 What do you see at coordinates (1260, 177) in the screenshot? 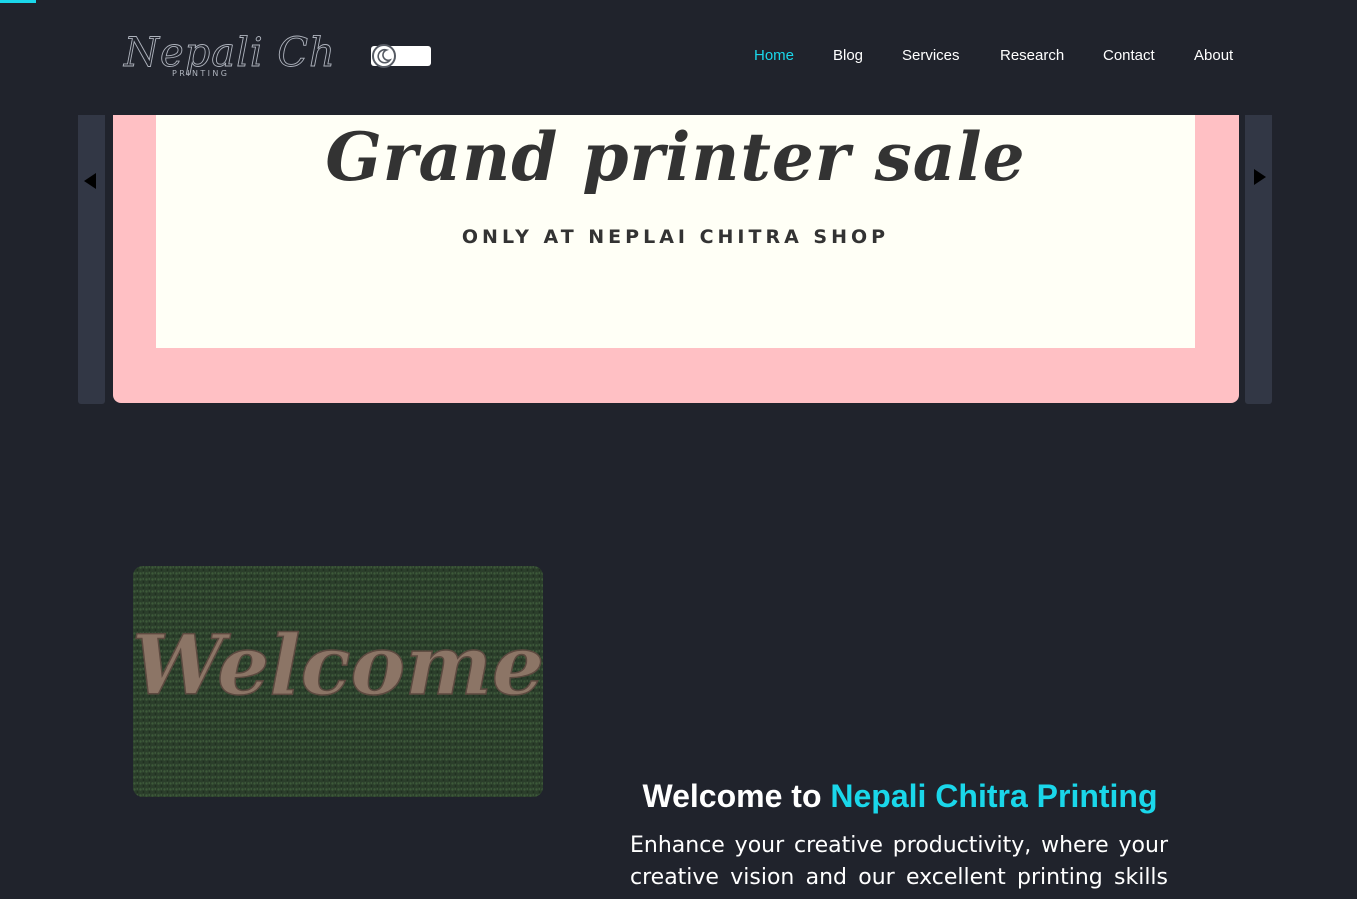
I see `caret-right-icon` at bounding box center [1260, 177].